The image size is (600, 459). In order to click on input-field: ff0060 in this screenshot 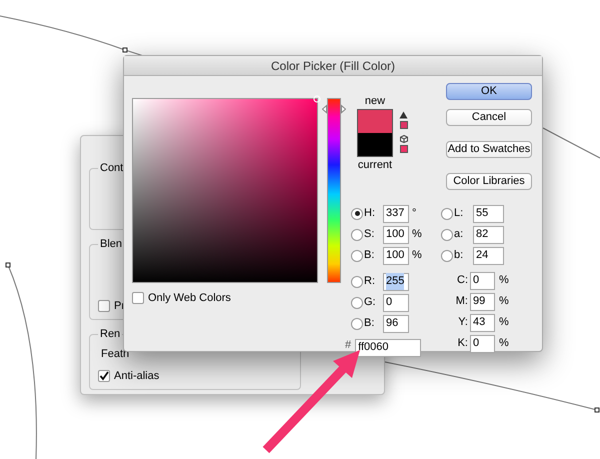, I will do `click(388, 347)`.